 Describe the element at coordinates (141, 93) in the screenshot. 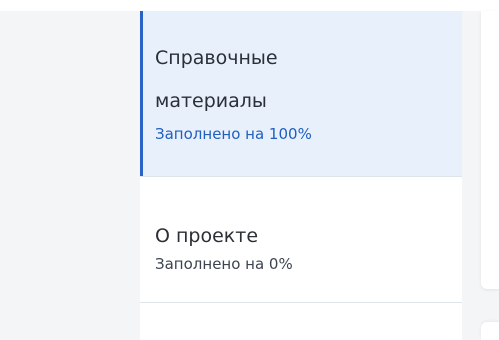

I see `active-indicator` at that location.